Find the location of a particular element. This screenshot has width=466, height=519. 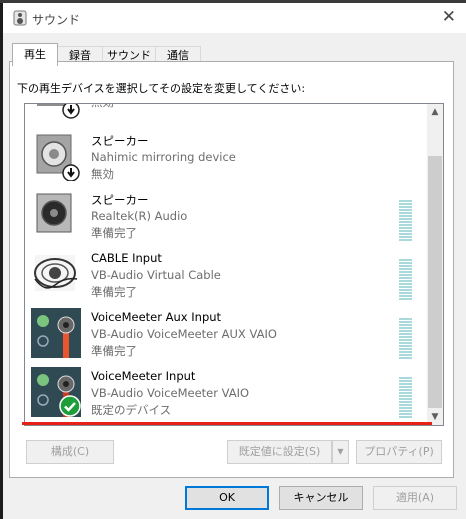

speaker-icon is located at coordinates (56, 215).